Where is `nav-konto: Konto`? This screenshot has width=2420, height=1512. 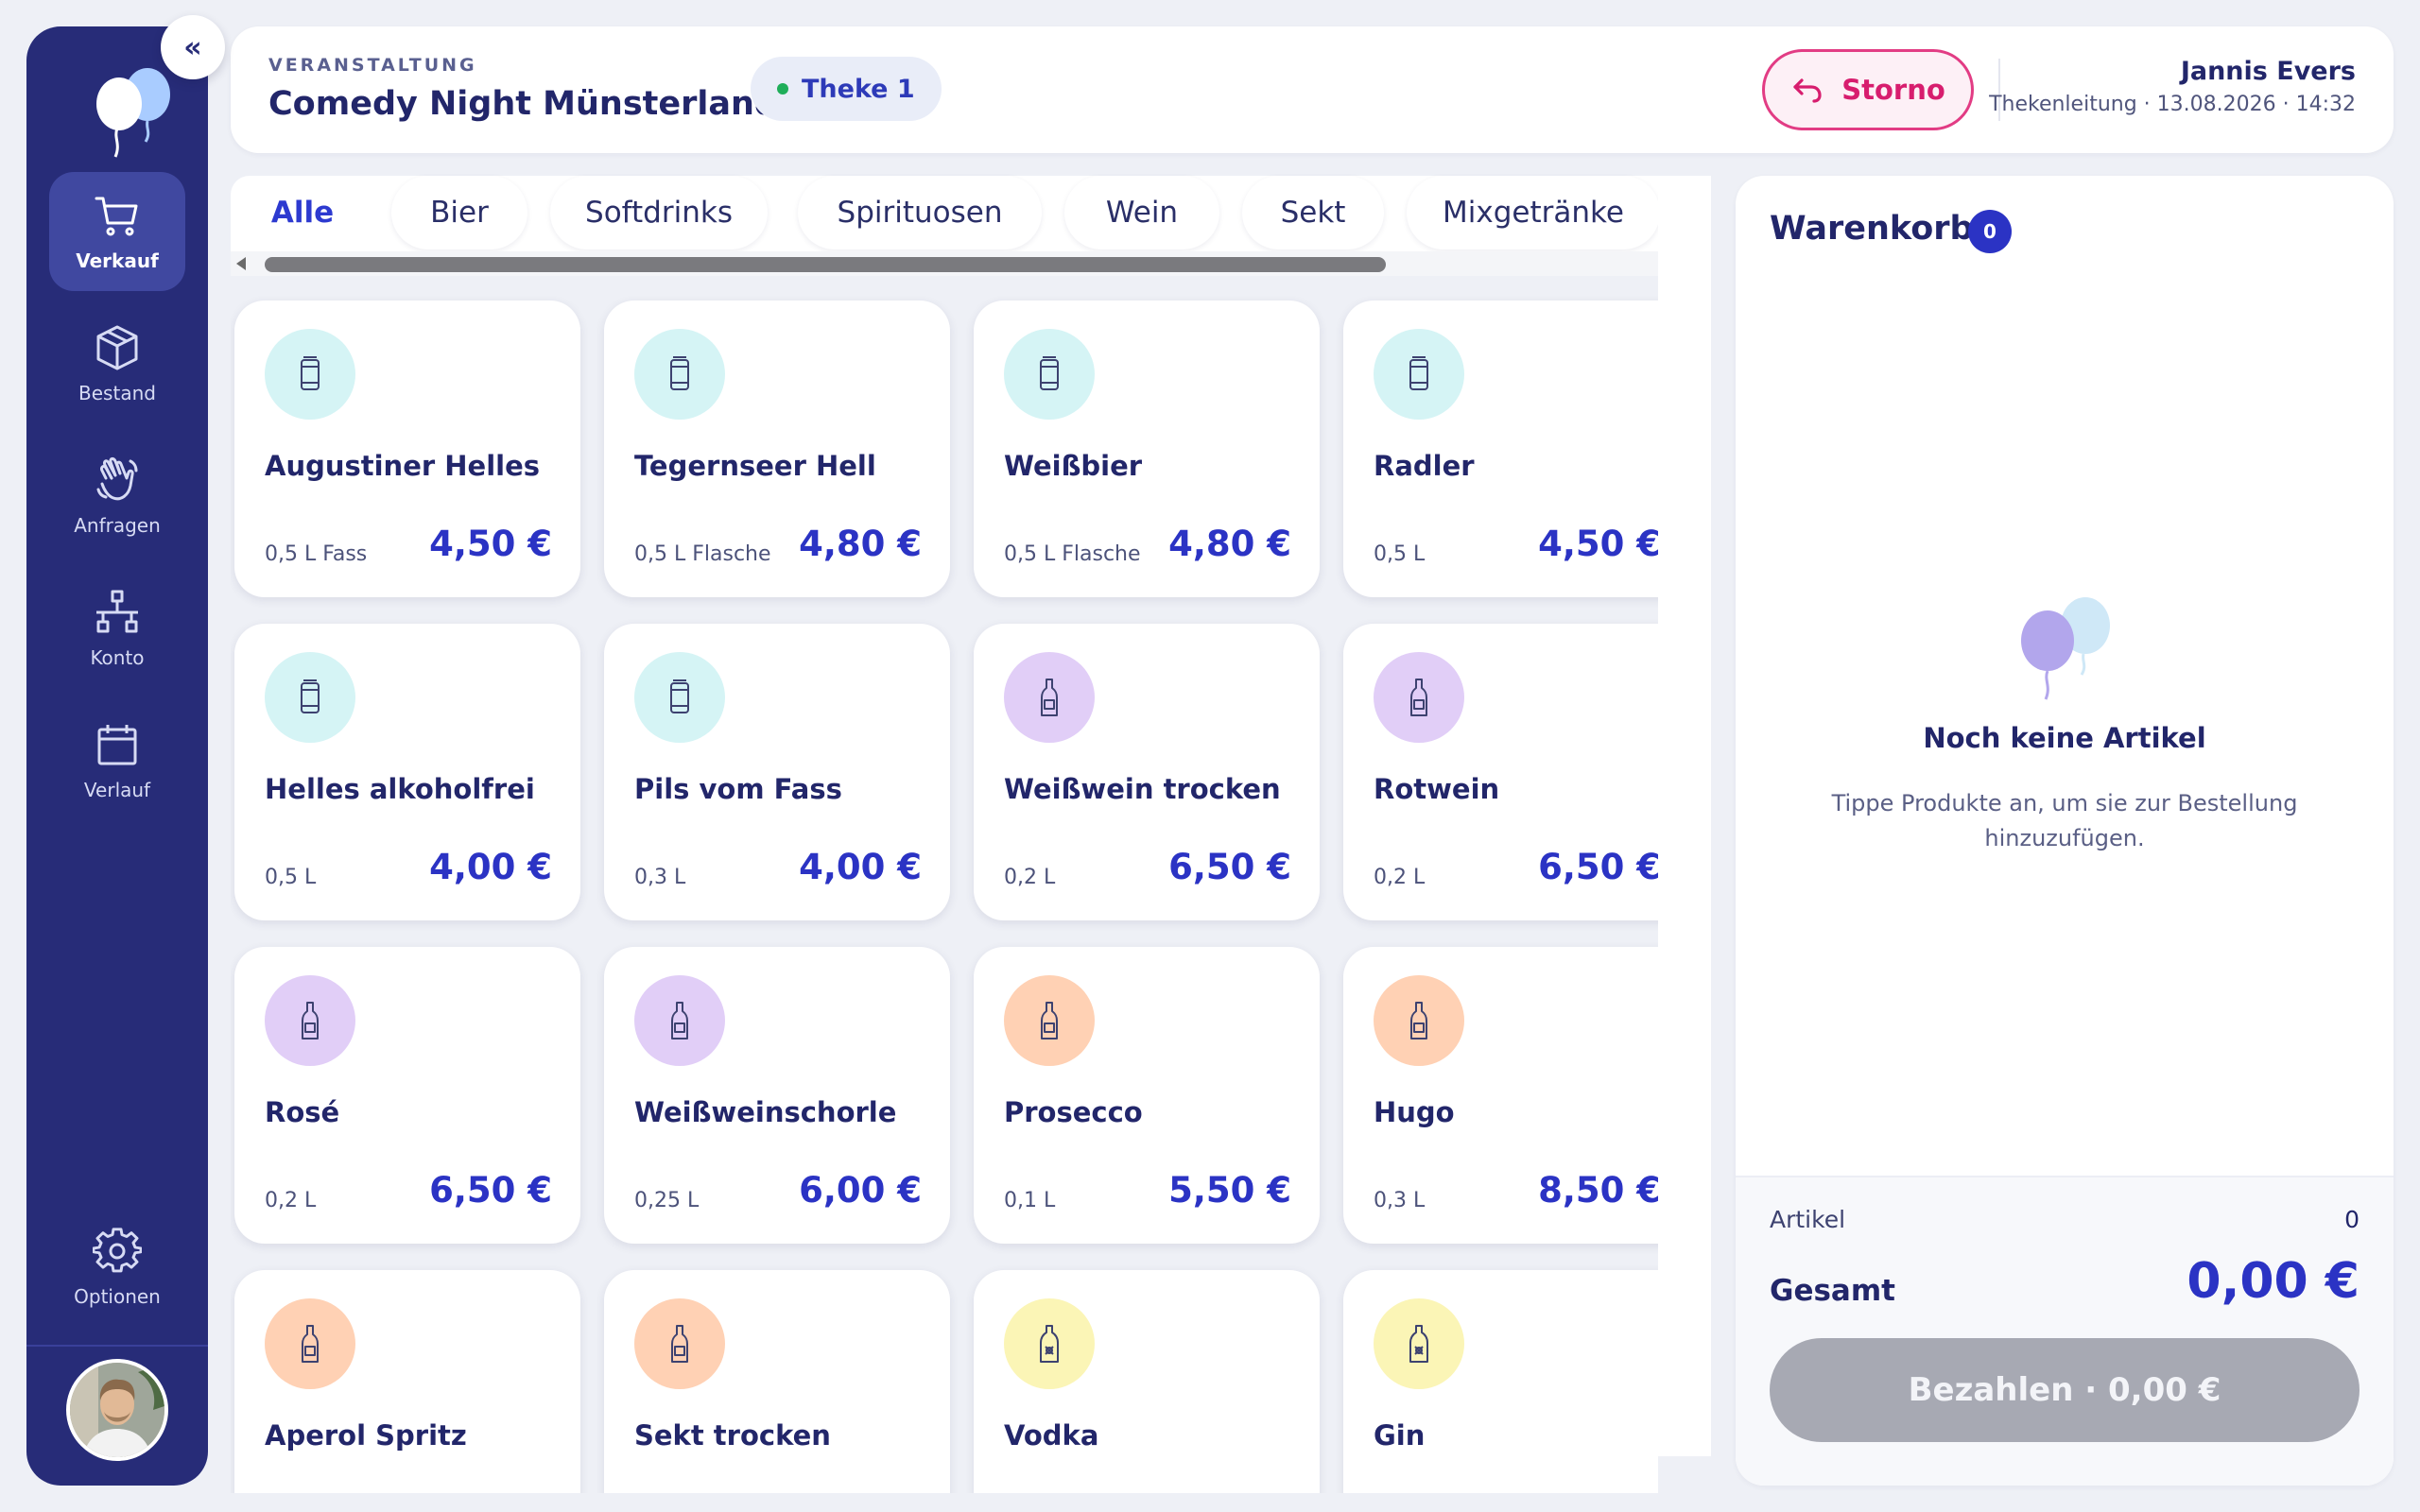
nav-konto: Konto is located at coordinates (117, 628).